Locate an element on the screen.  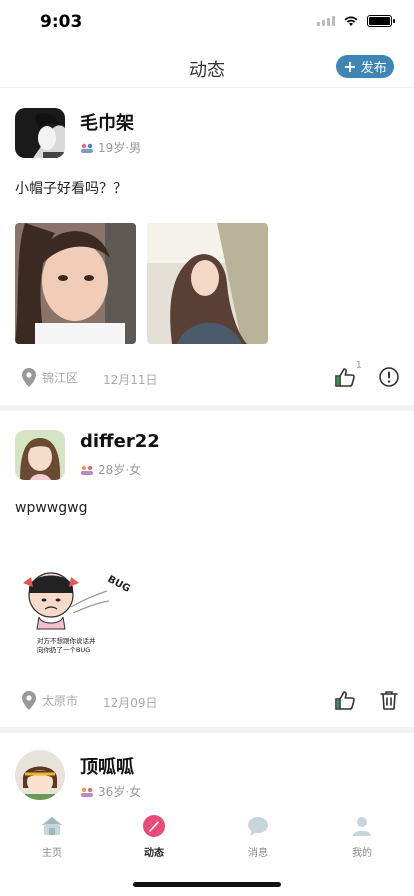
tab-me-label: 我的 is located at coordinates (362, 853).